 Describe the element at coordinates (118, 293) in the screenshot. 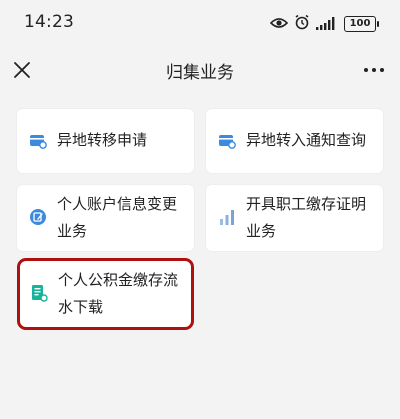

I see `card-label: 个人公积金缴存流水下载` at that location.